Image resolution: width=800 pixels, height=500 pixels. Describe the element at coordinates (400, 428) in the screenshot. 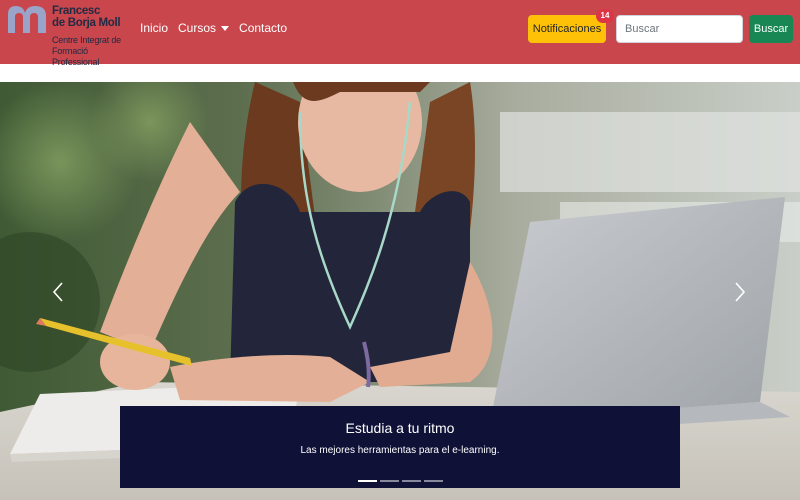

I see `carousel-caption-title: Estudia a tu ritmo` at that location.